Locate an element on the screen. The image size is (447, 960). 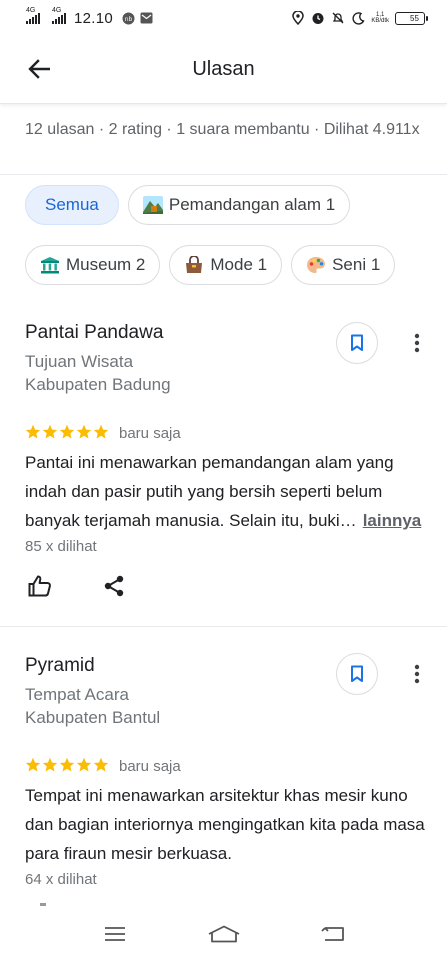
chip-label: Semua is located at coordinates (72, 204).